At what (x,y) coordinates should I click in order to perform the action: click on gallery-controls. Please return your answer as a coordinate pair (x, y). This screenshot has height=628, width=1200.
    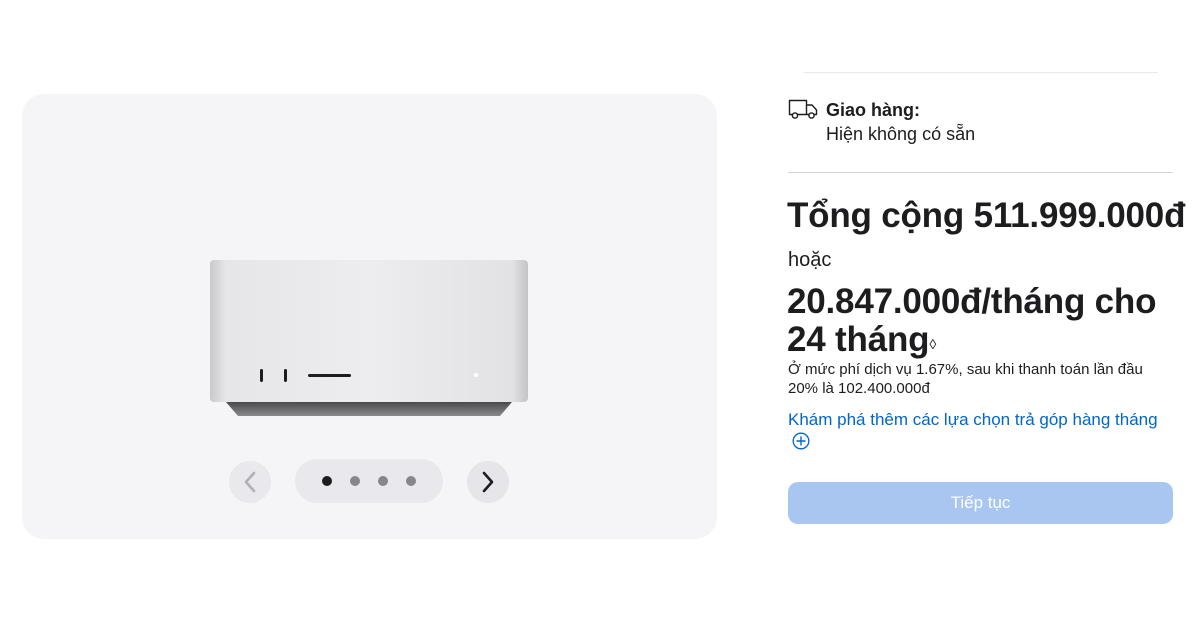
    Looking at the image, I should click on (369, 482).